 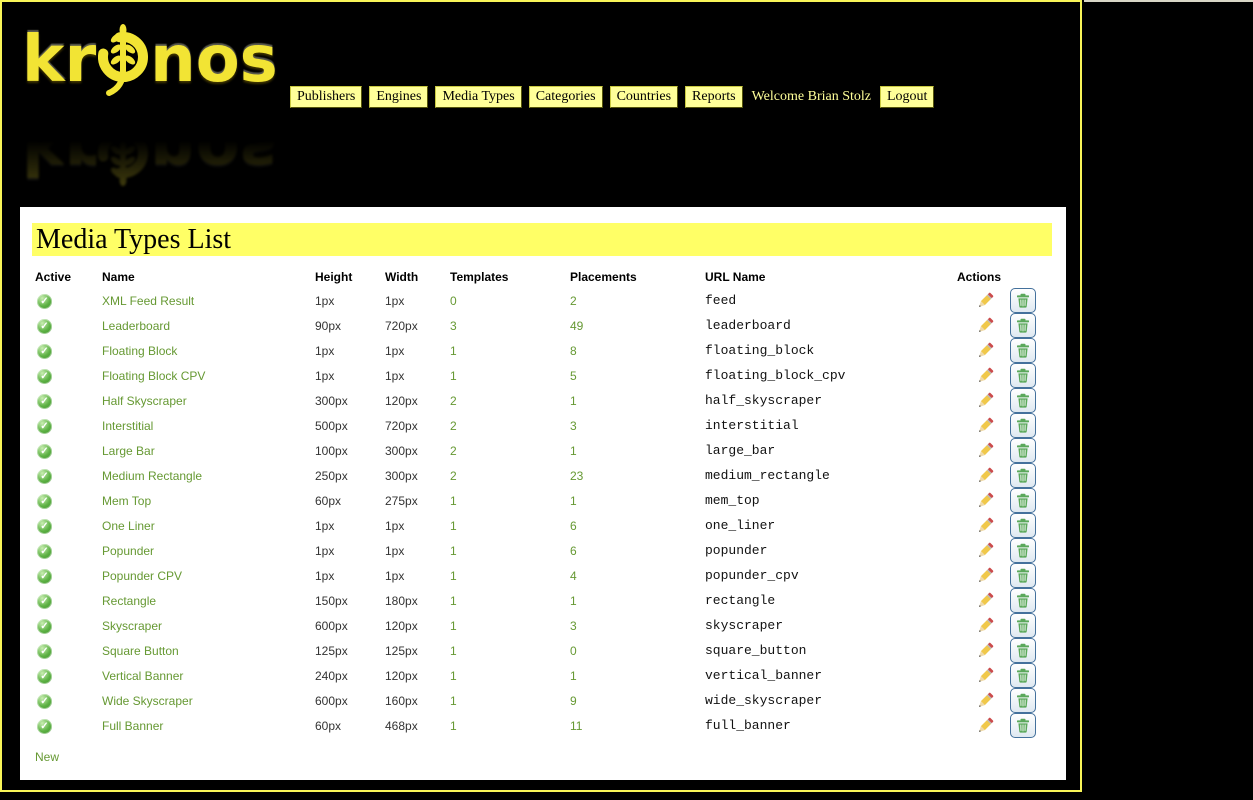 What do you see at coordinates (126, 501) in the screenshot?
I see `media-type-name-link: Mem Top` at bounding box center [126, 501].